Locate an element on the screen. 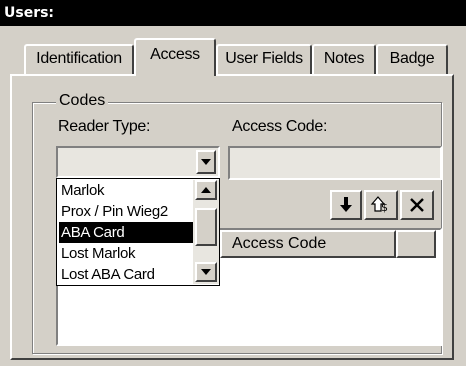 This screenshot has height=366, width=466. tab-identification: Identification is located at coordinates (79, 59).